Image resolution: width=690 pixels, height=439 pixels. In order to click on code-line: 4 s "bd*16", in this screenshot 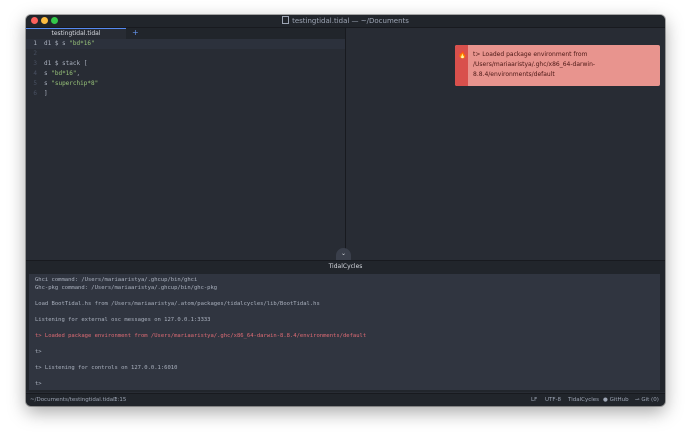, I will do `click(186, 74)`.